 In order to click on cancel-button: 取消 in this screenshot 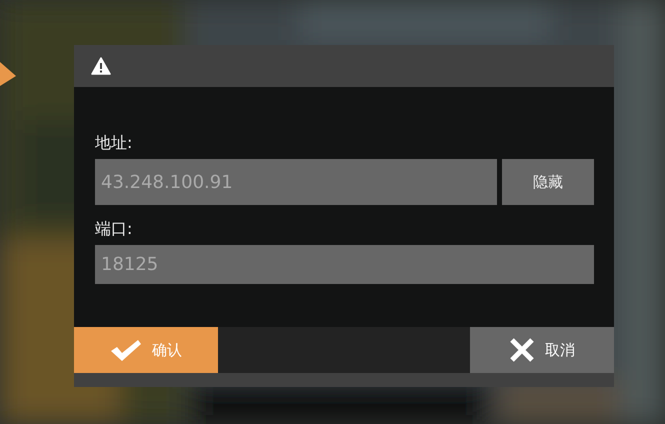, I will do `click(542, 350)`.